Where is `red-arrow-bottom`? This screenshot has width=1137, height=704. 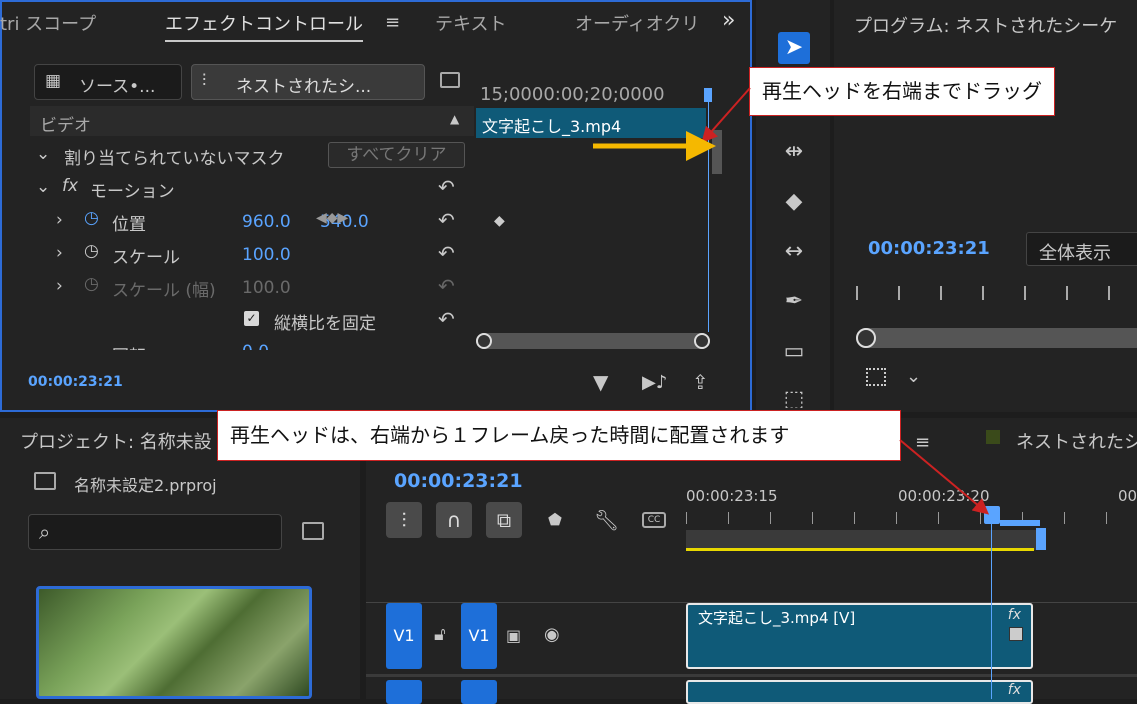
red-arrow-bottom is located at coordinates (944, 477).